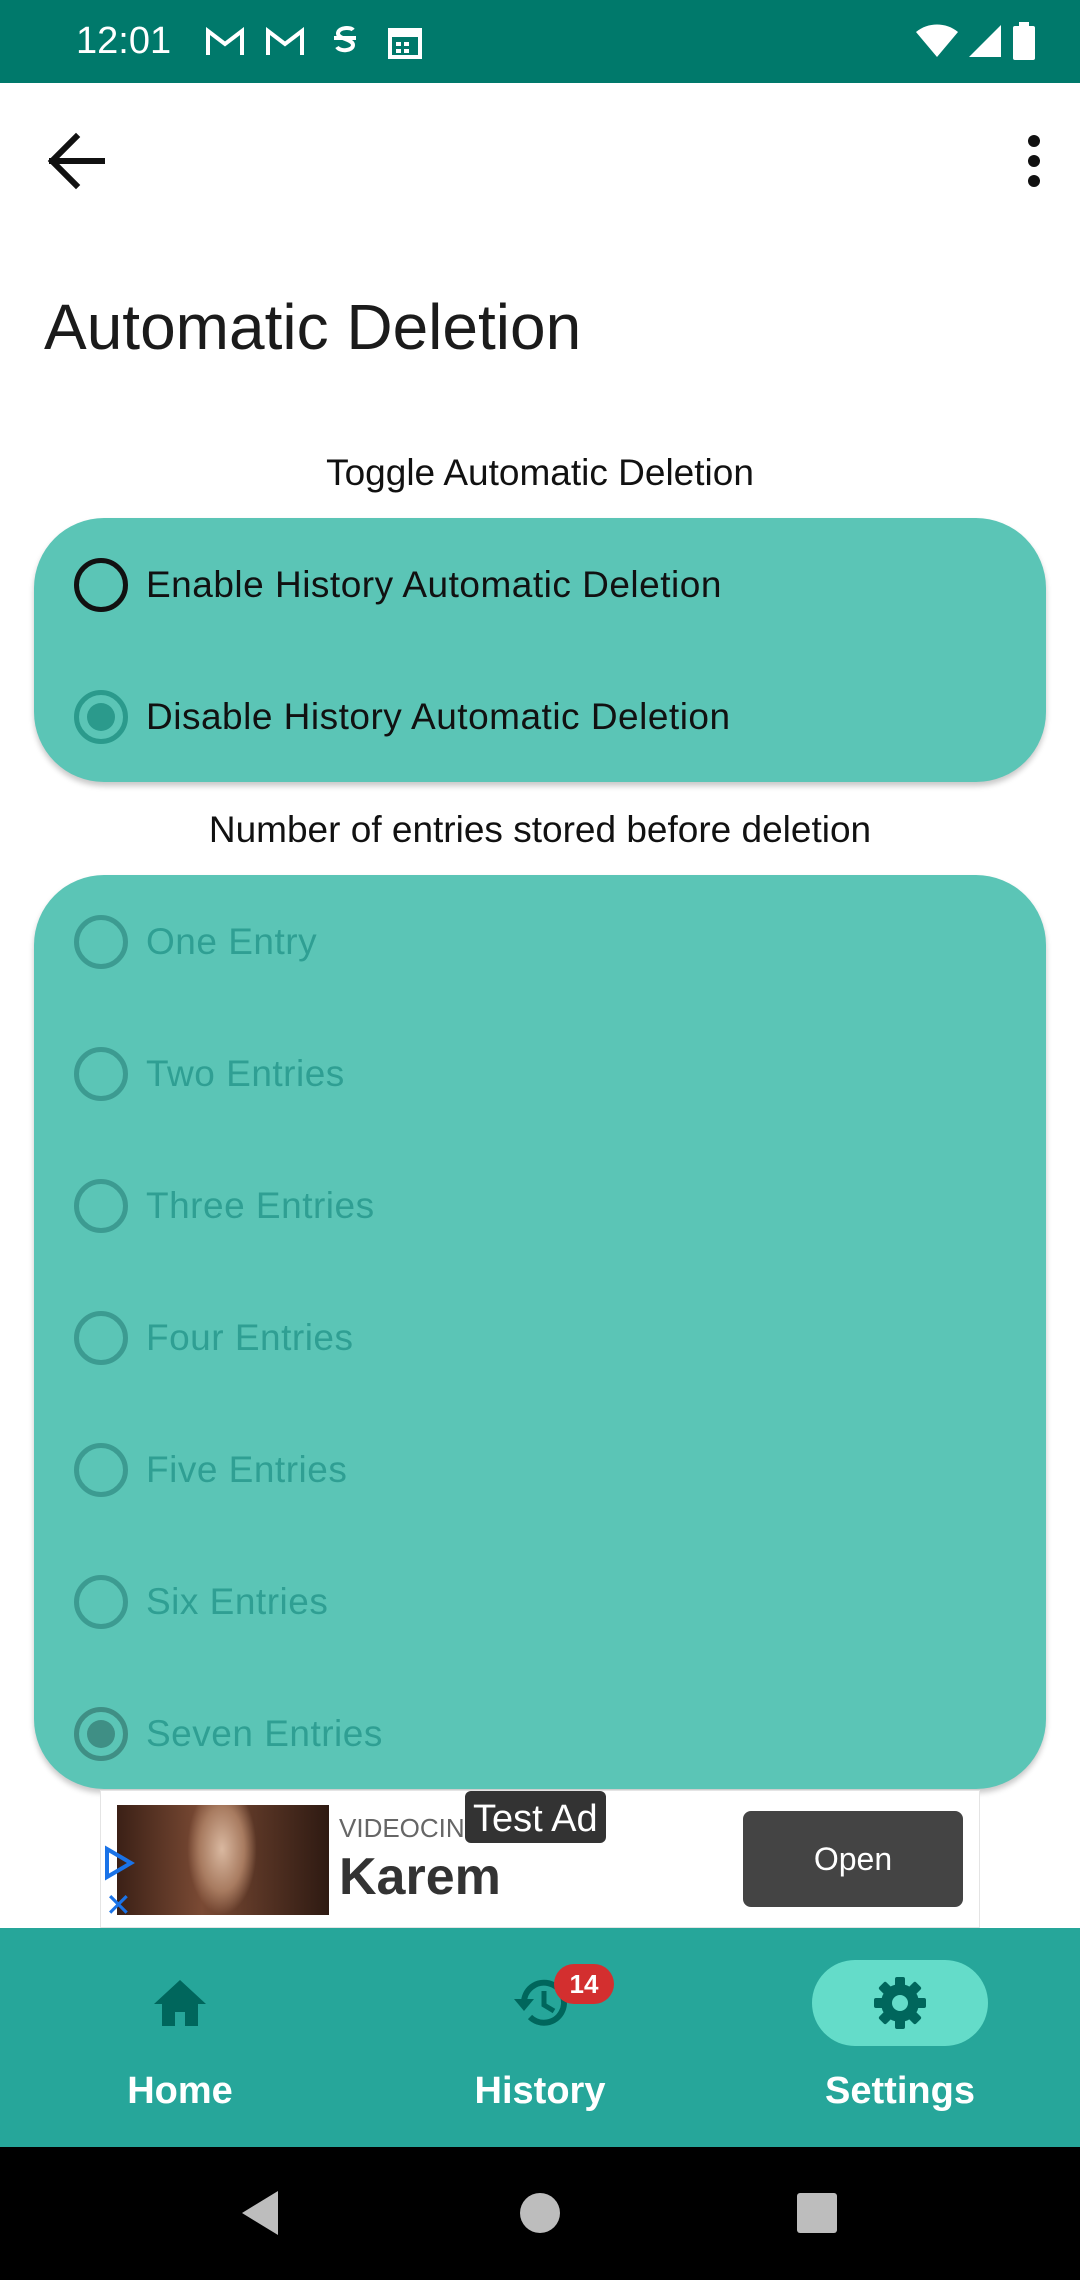 The image size is (1080, 2280). I want to click on settings-gear-icon, so click(900, 2003).